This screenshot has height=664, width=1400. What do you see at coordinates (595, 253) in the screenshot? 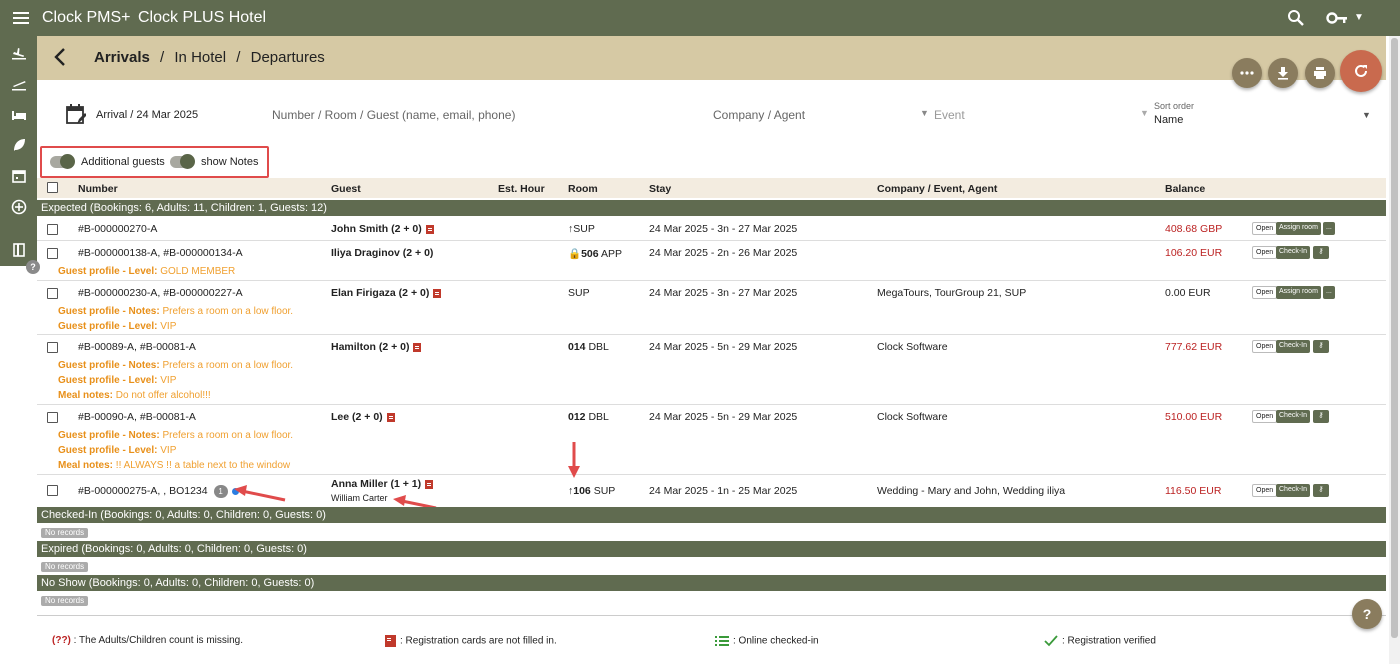
I see `room-cell: 🔒506 APP` at bounding box center [595, 253].